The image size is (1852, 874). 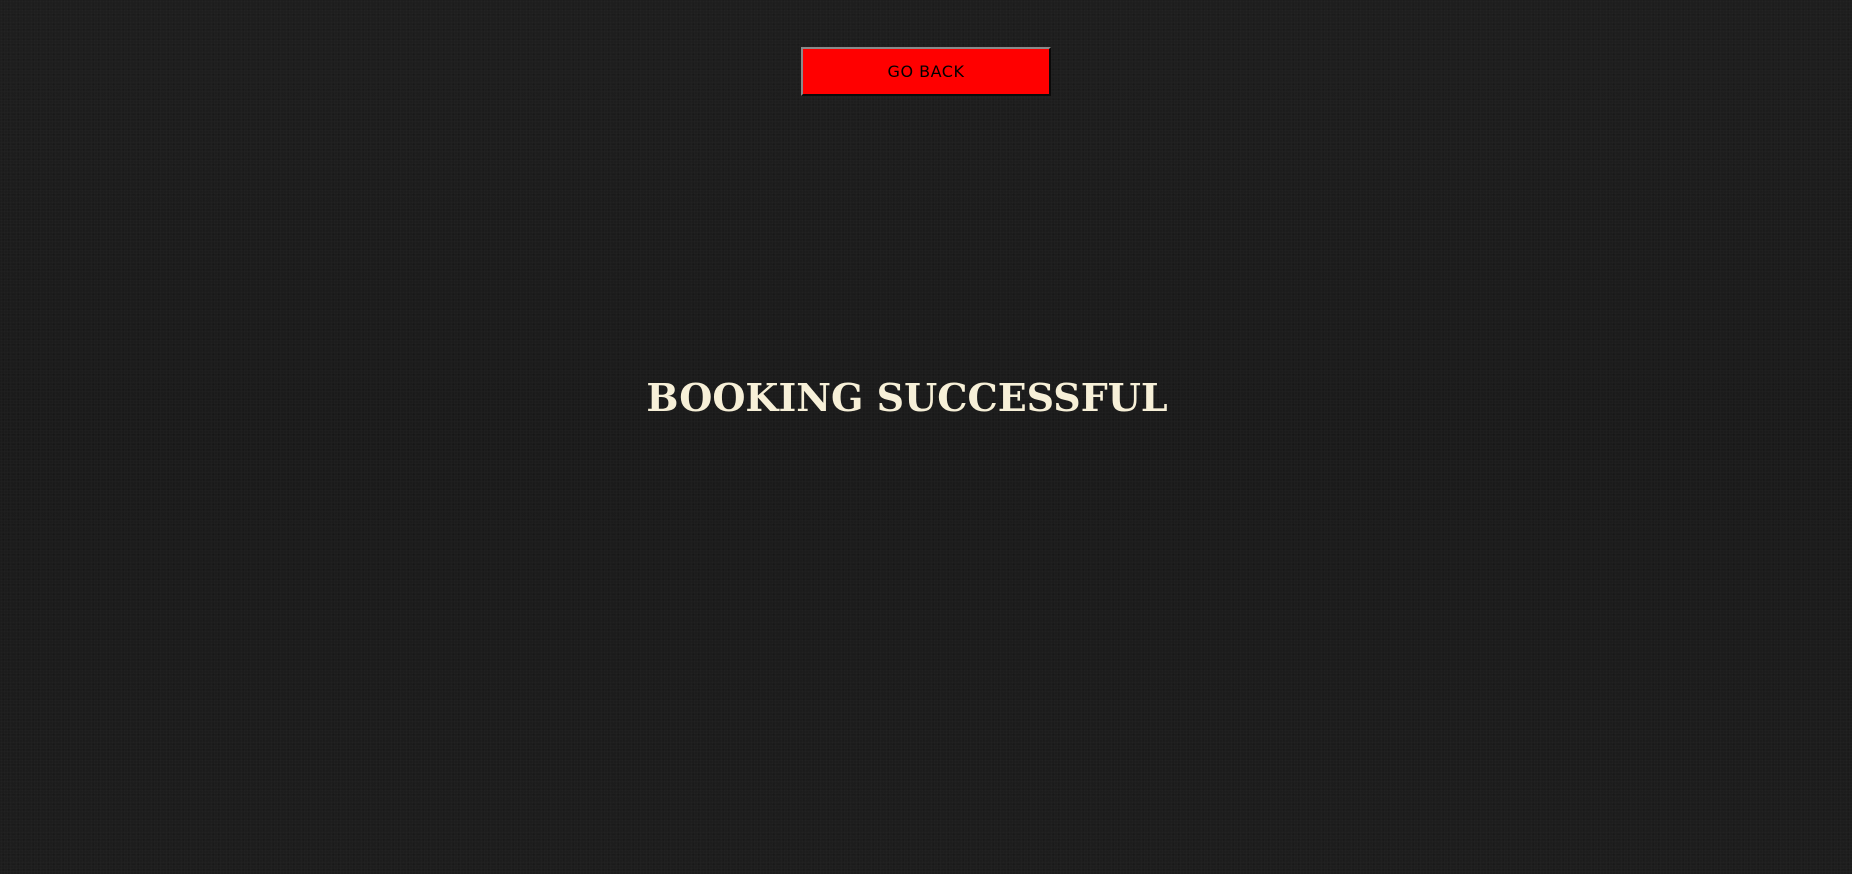 What do you see at coordinates (907, 397) in the screenshot?
I see `page-title: BOOKING SUCCESSFUL` at bounding box center [907, 397].